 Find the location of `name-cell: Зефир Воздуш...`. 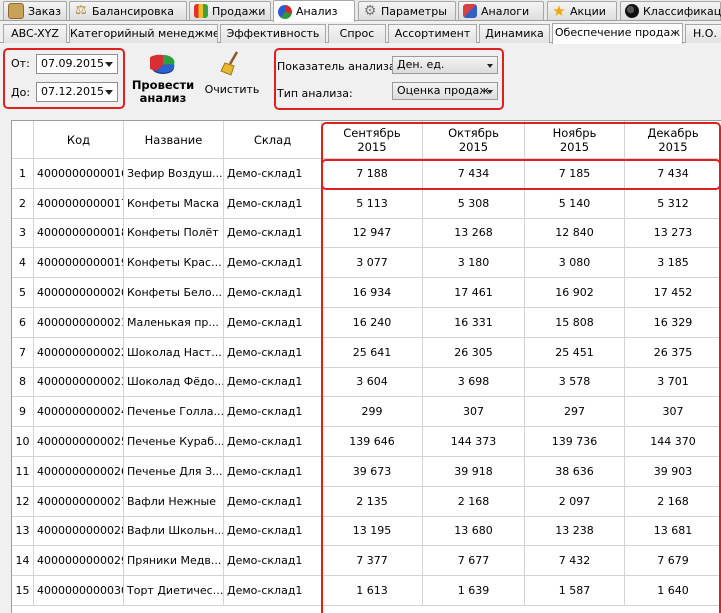

name-cell: Зефир Воздуш... is located at coordinates (174, 174).